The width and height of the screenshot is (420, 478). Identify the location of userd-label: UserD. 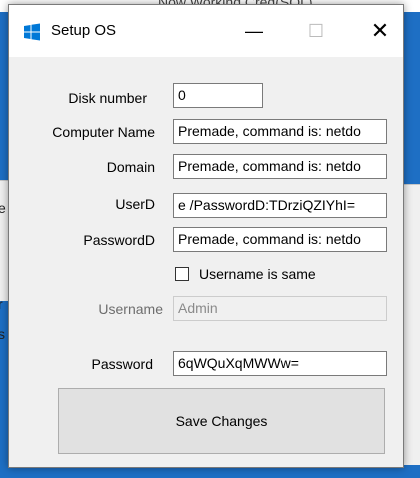
(135, 204).